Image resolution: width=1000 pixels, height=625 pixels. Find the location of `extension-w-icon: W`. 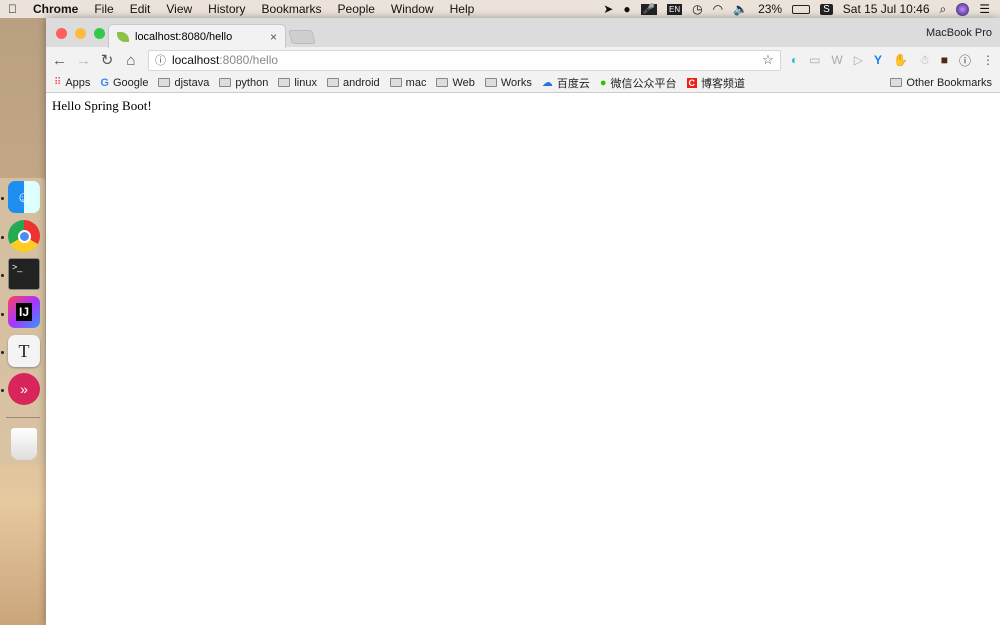

extension-w-icon: W is located at coordinates (836, 60).